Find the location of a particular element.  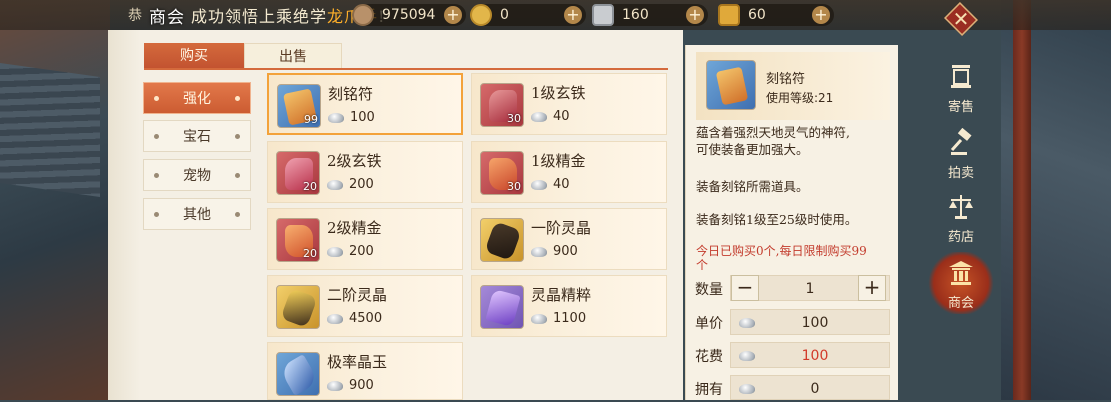

currency-silver-bar: 160 + is located at coordinates (650, 15).